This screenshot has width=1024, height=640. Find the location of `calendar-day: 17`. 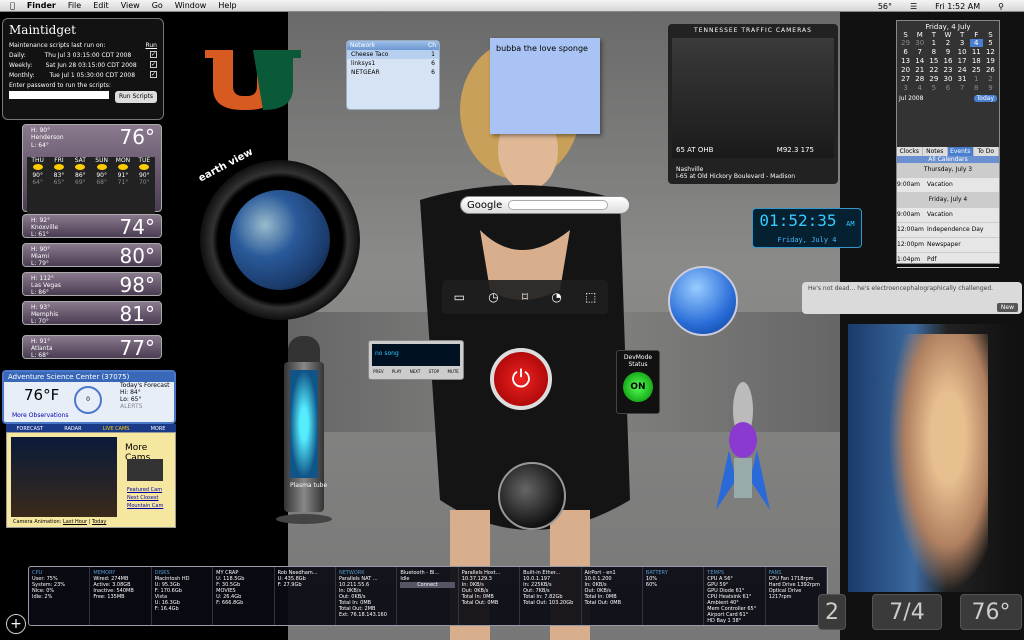

calendar-day: 17 is located at coordinates (962, 61).